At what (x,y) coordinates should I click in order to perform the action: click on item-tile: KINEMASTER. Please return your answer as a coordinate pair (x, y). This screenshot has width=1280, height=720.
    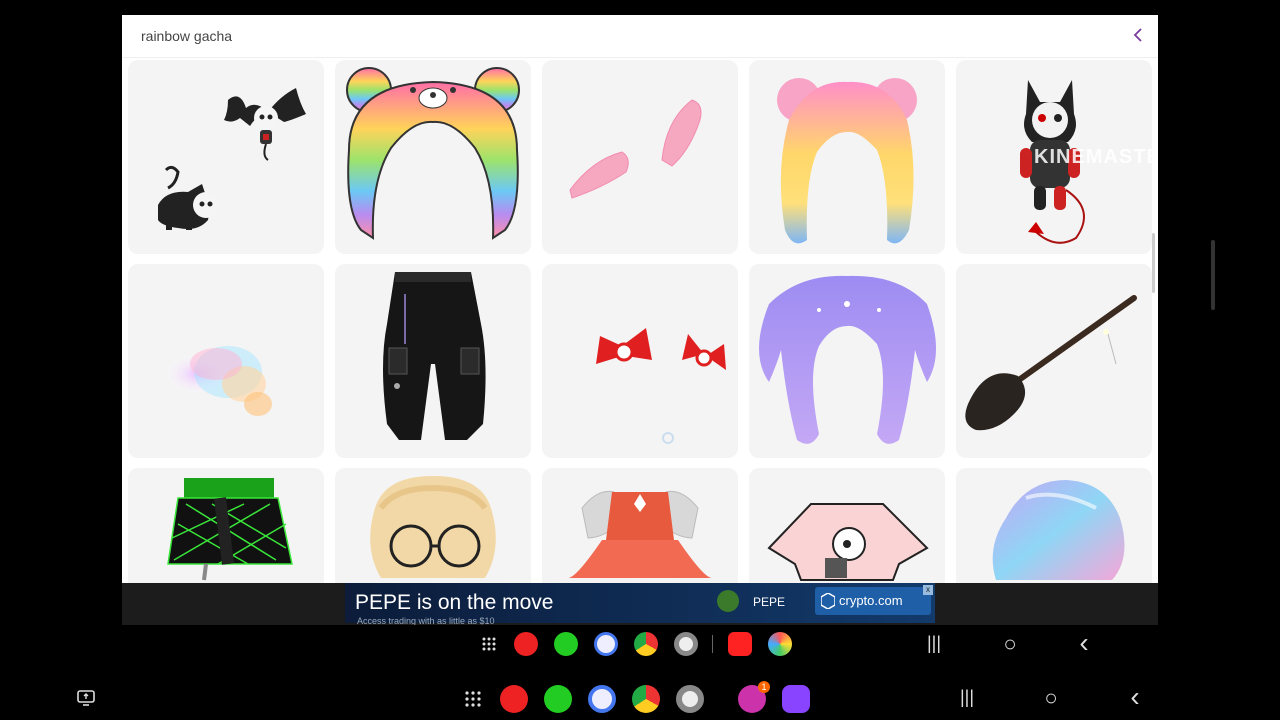
    Looking at the image, I should click on (1054, 157).